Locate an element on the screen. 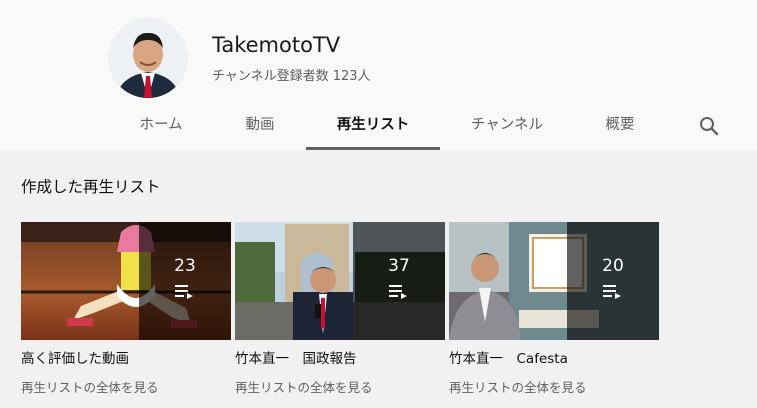 The image size is (757, 408). section-title: 作成した再生リスト is located at coordinates (91, 187).